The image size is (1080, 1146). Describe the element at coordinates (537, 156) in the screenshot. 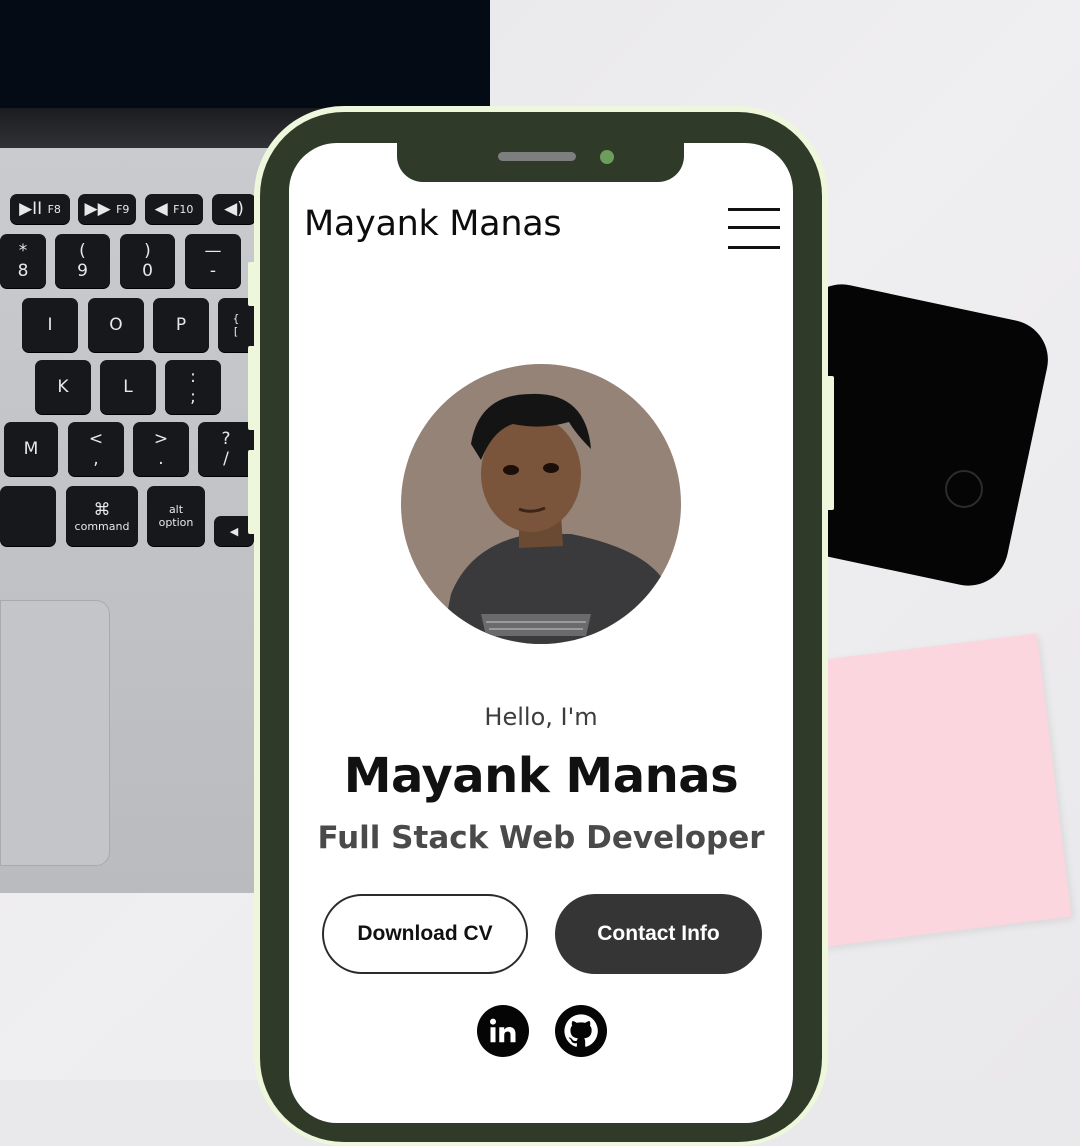

I see `speaker-icon` at that location.